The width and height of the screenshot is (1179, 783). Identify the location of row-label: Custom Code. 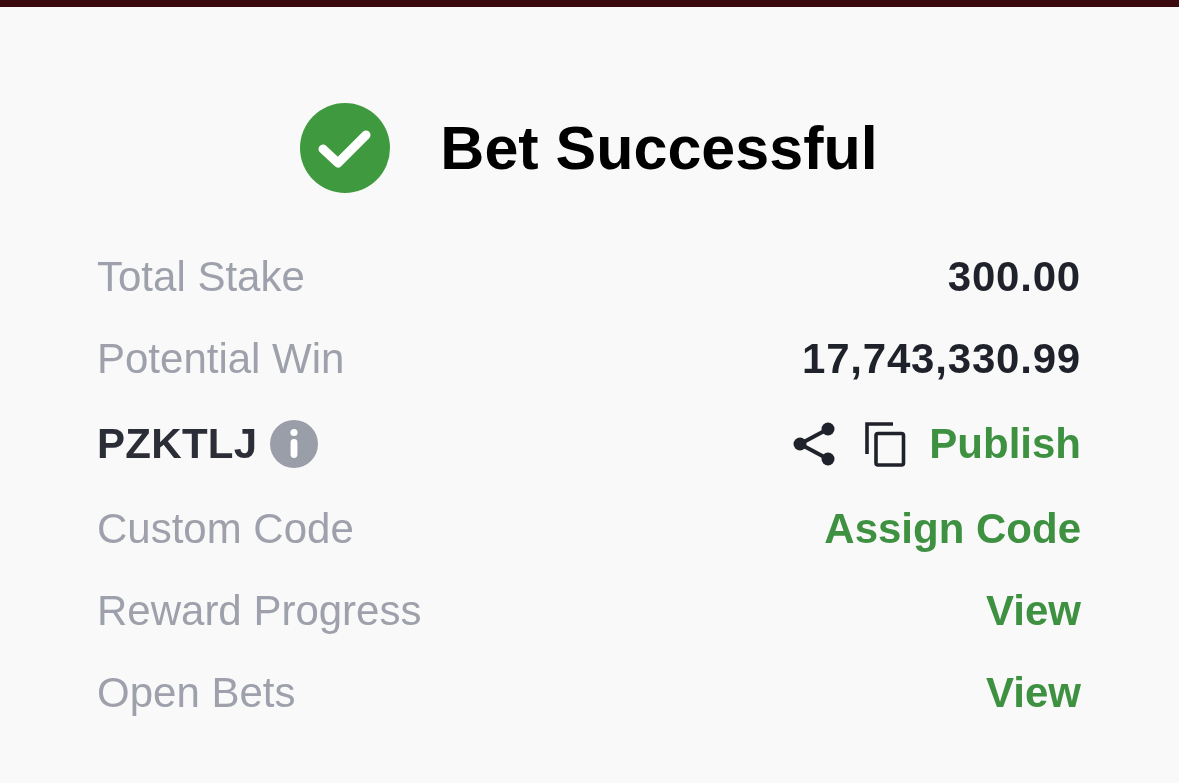
(225, 528).